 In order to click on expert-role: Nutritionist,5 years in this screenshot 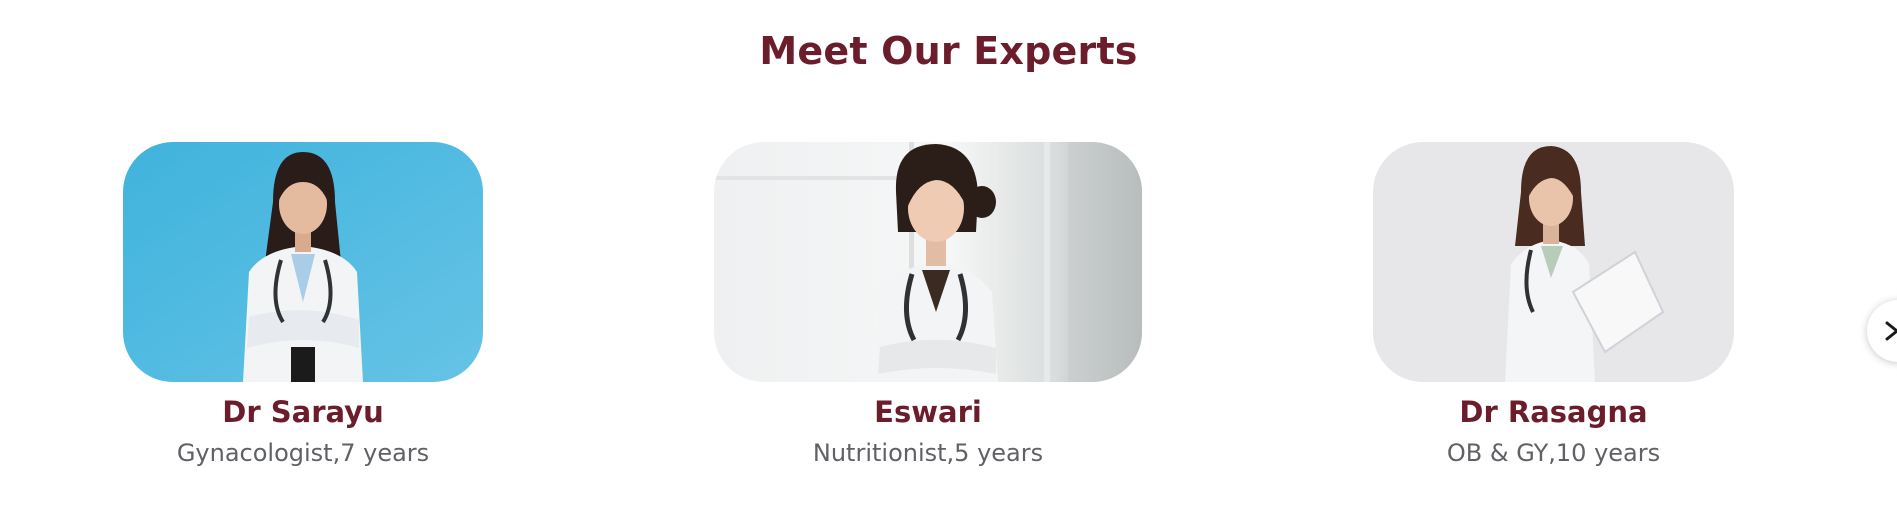, I will do `click(928, 453)`.